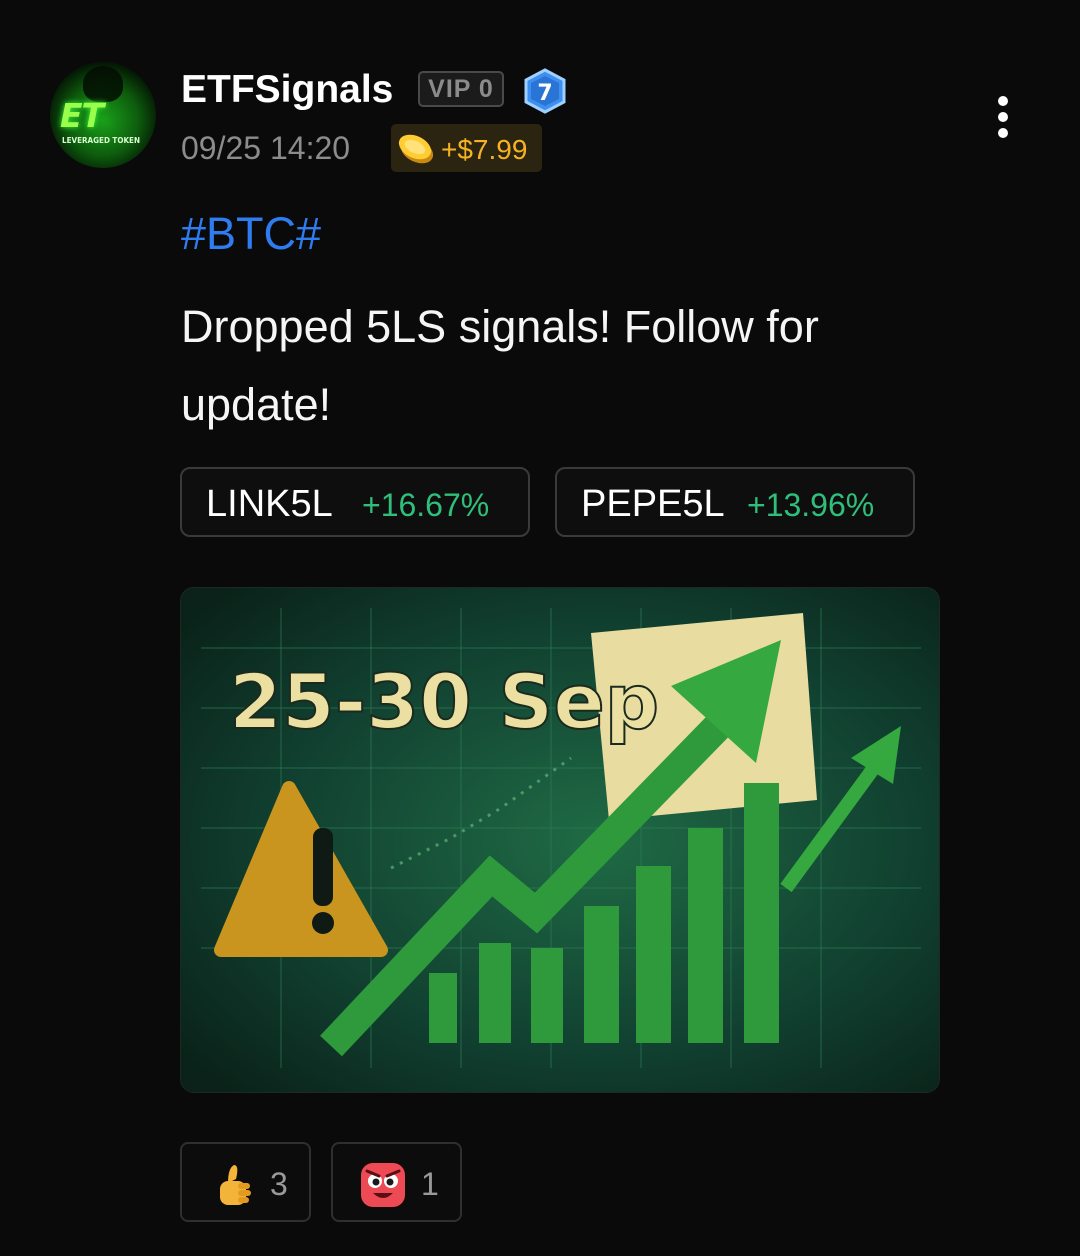 The height and width of the screenshot is (1256, 1080). Describe the element at coordinates (544, 93) in the screenshot. I see `level-number: 7` at that location.